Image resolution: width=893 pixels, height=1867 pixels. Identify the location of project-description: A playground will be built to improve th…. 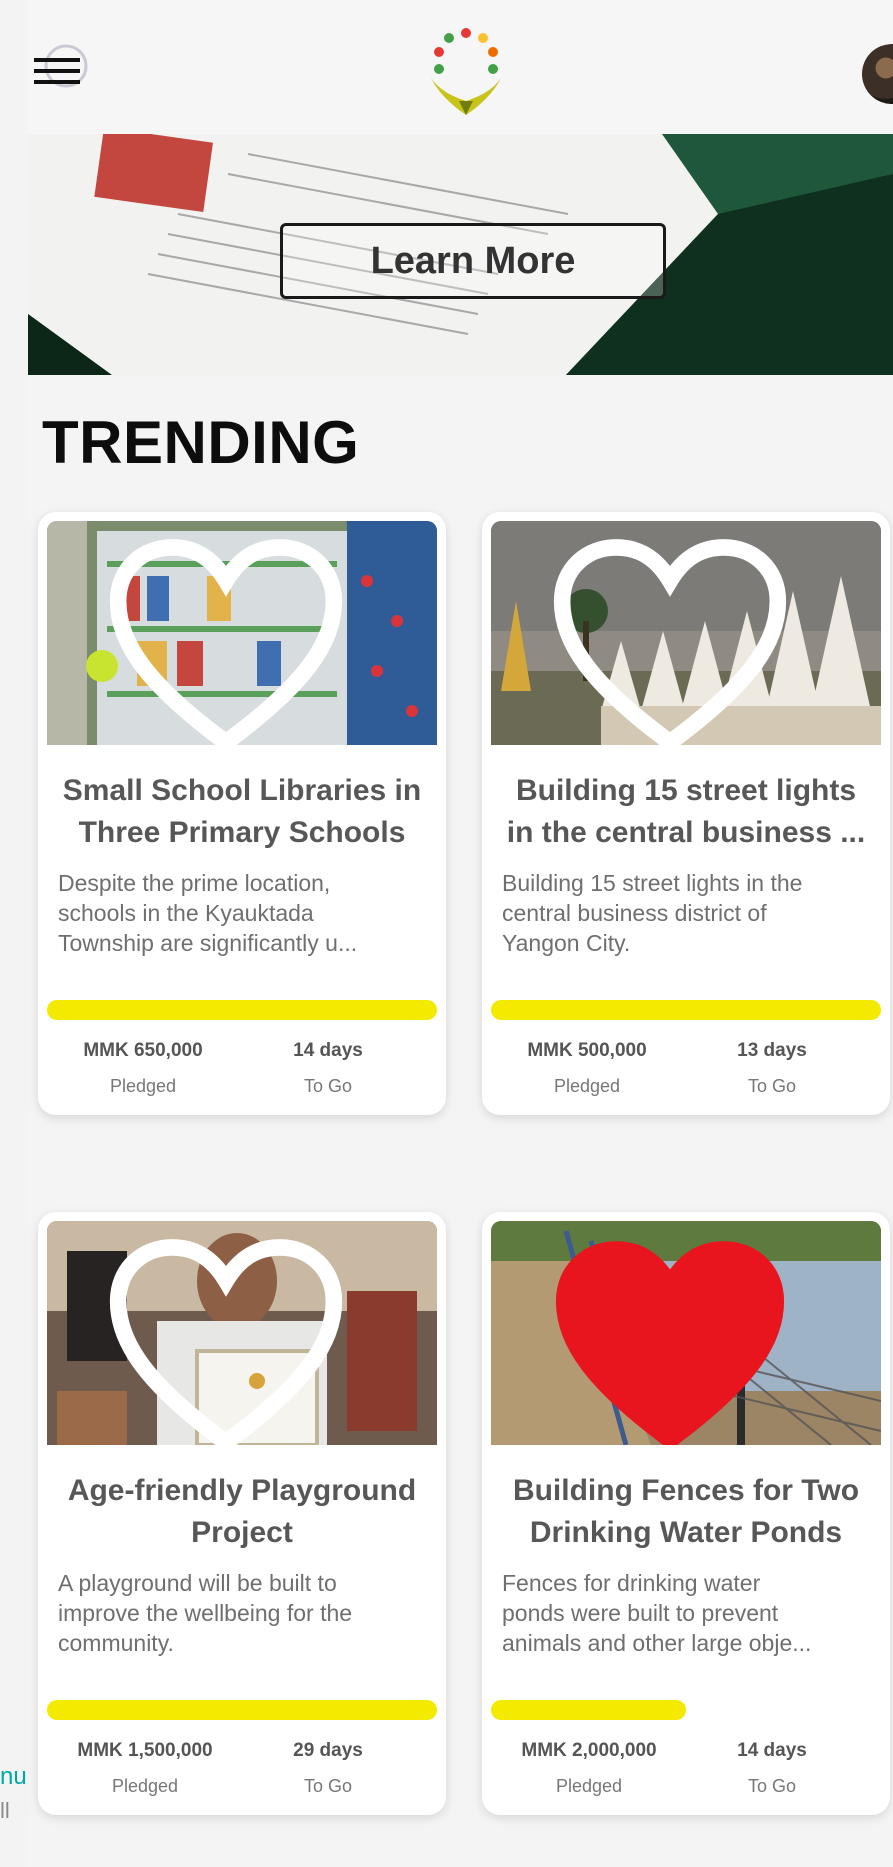
(205, 1613).